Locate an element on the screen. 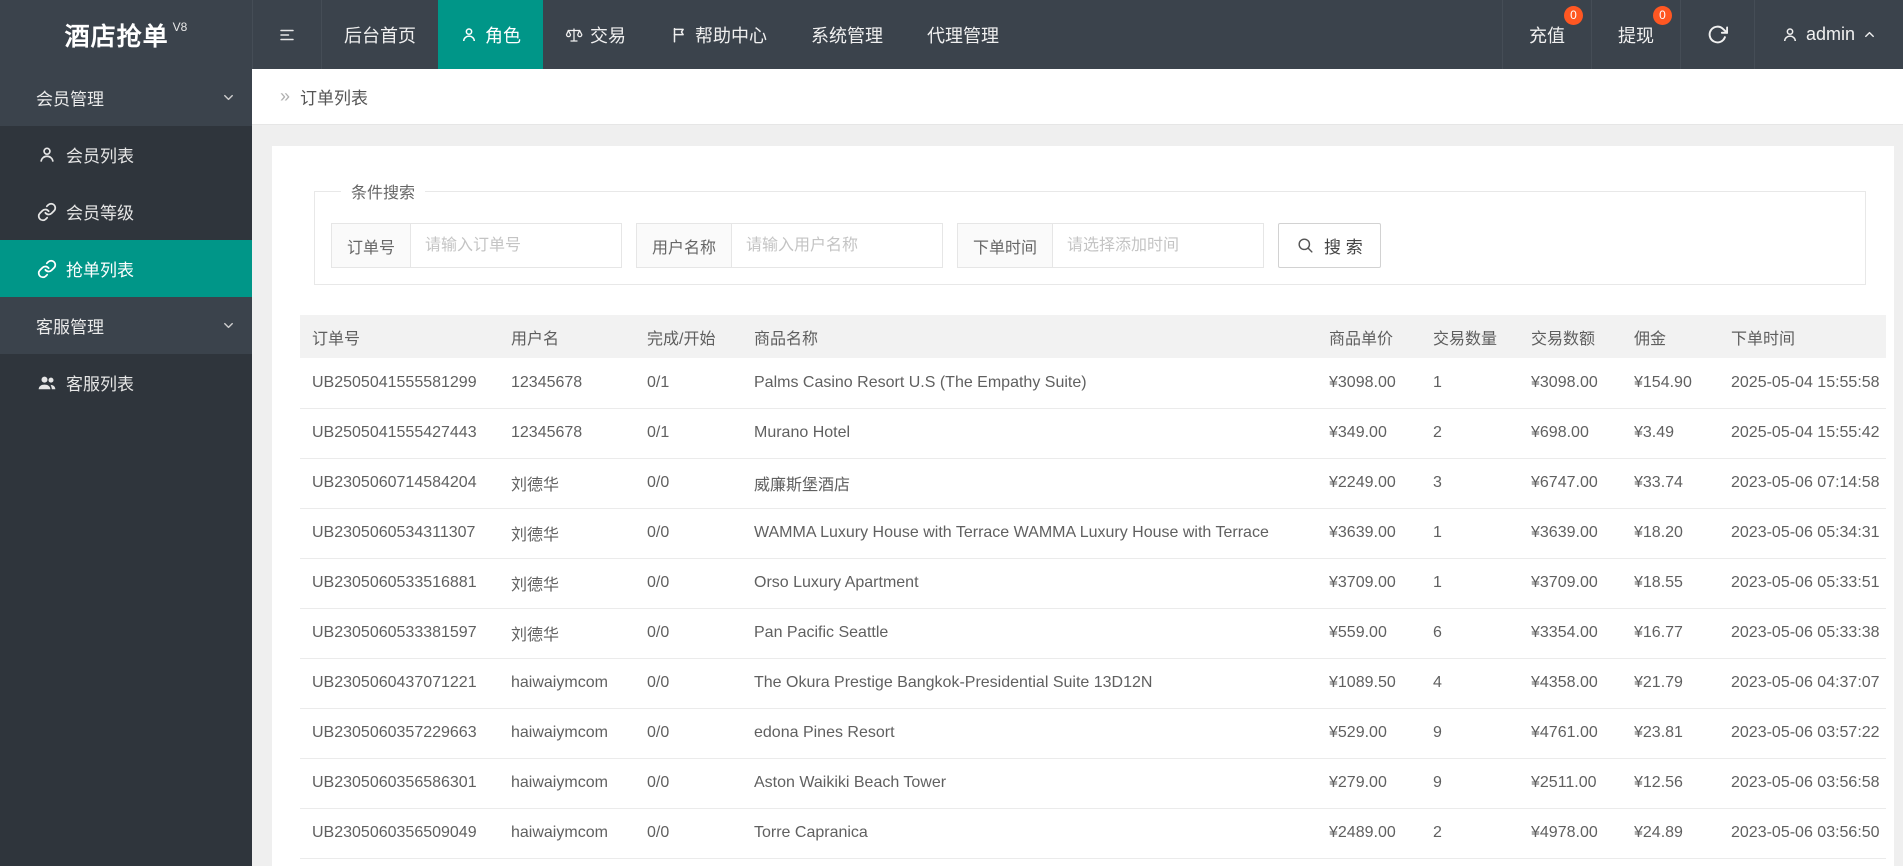 This screenshot has height=866, width=1903. refresh-button is located at coordinates (1716, 34).